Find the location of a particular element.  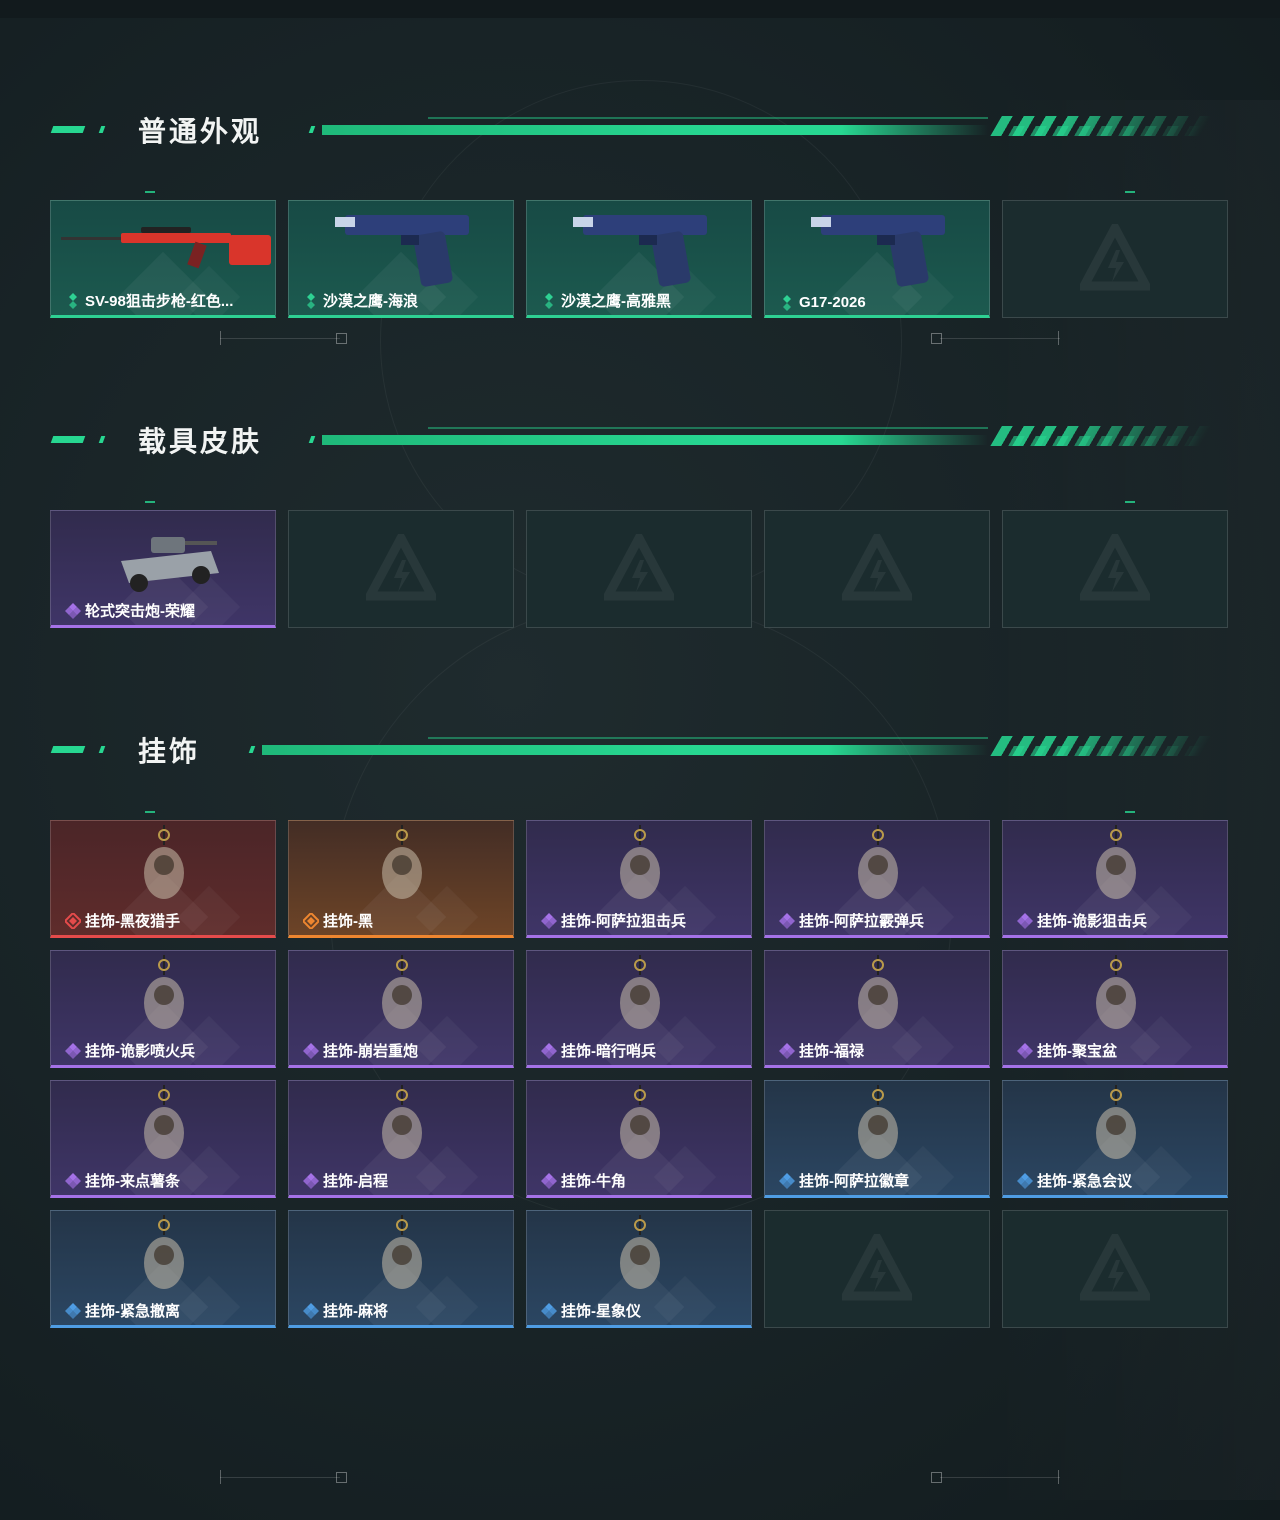

item-name: 挂饰-阿萨拉徽章 is located at coordinates (854, 1181).